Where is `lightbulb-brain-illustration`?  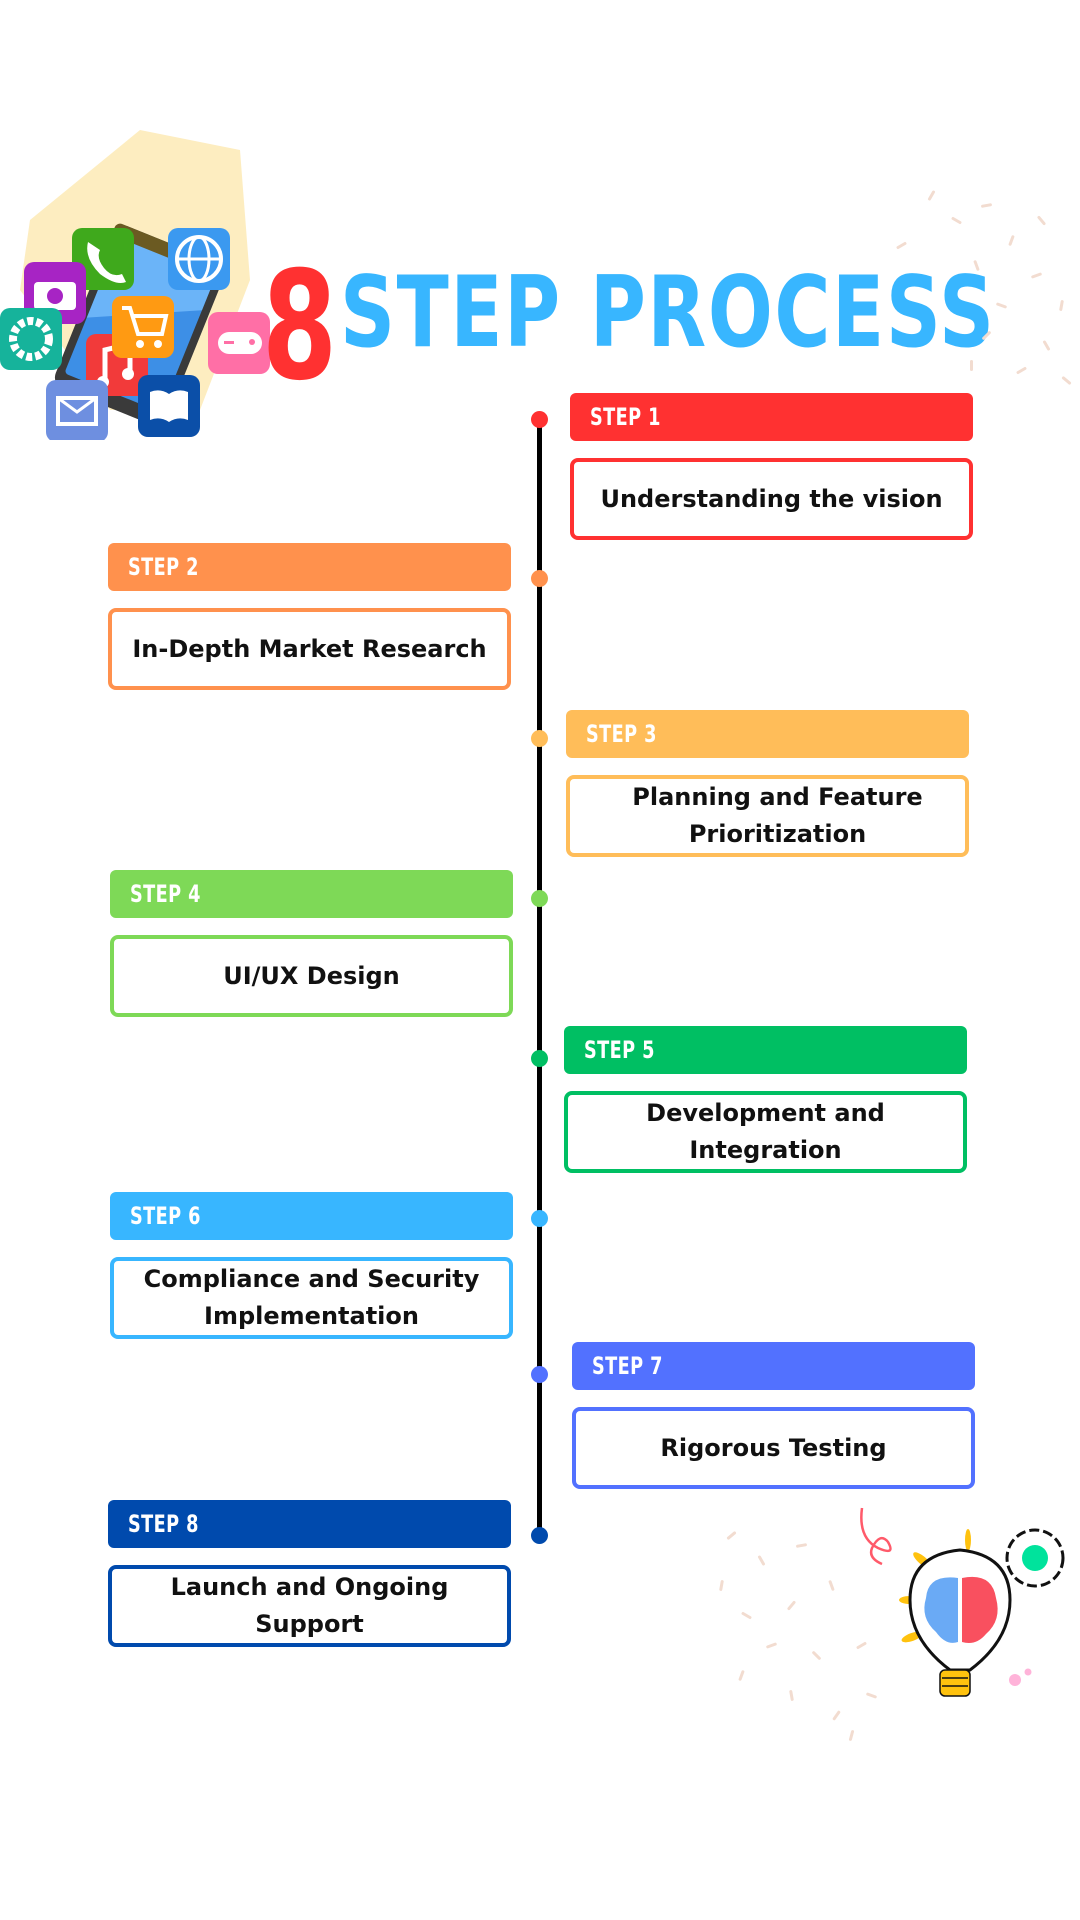
lightbulb-brain-illustration is located at coordinates (962, 1602).